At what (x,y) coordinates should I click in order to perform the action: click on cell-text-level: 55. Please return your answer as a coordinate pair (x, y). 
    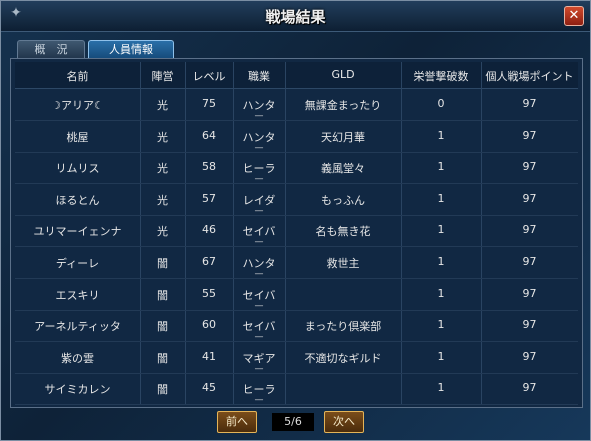
    Looking at the image, I should click on (209, 293).